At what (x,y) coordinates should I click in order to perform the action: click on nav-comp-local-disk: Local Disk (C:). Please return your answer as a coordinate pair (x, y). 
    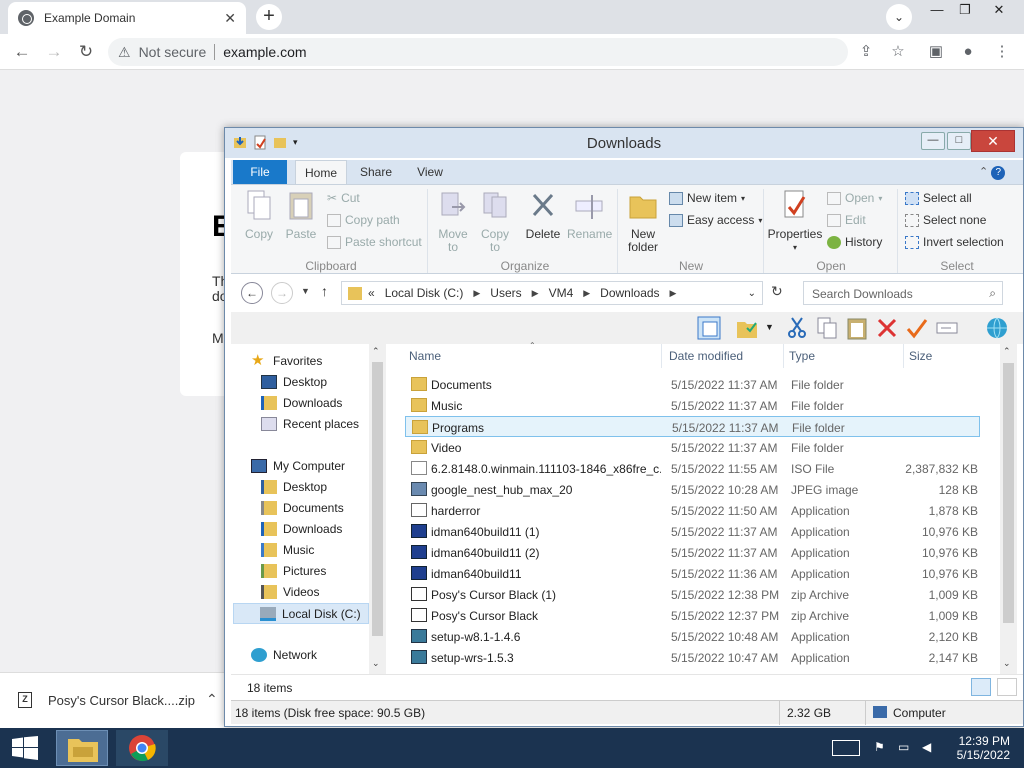
    Looking at the image, I should click on (301, 613).